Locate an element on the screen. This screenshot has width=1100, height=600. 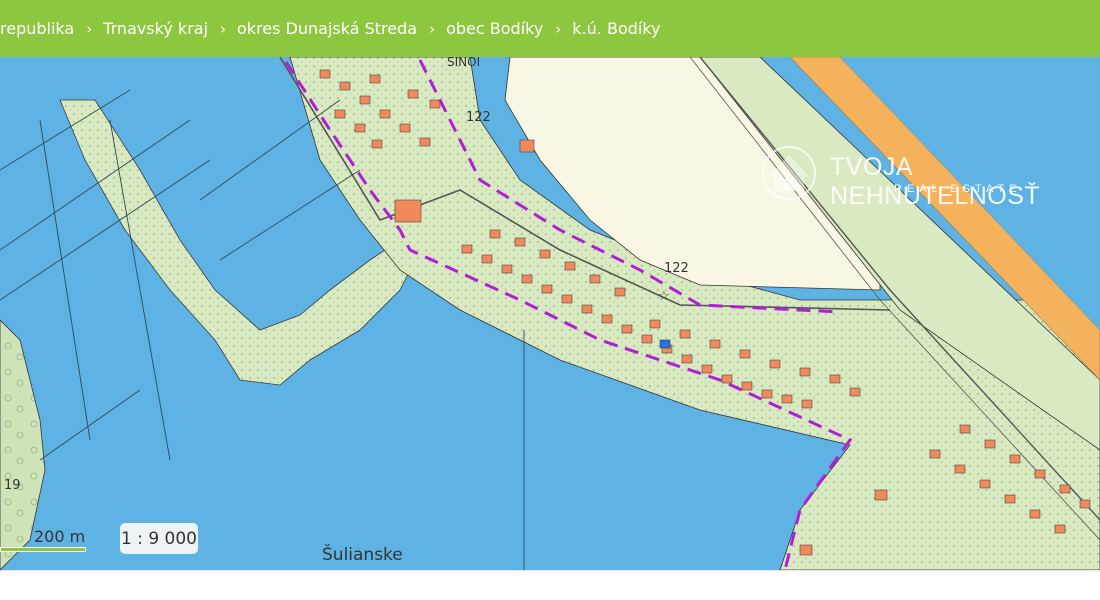
watermark-title: TVOJA NEHNUTEĽNOSŤ is located at coordinates (935, 181).